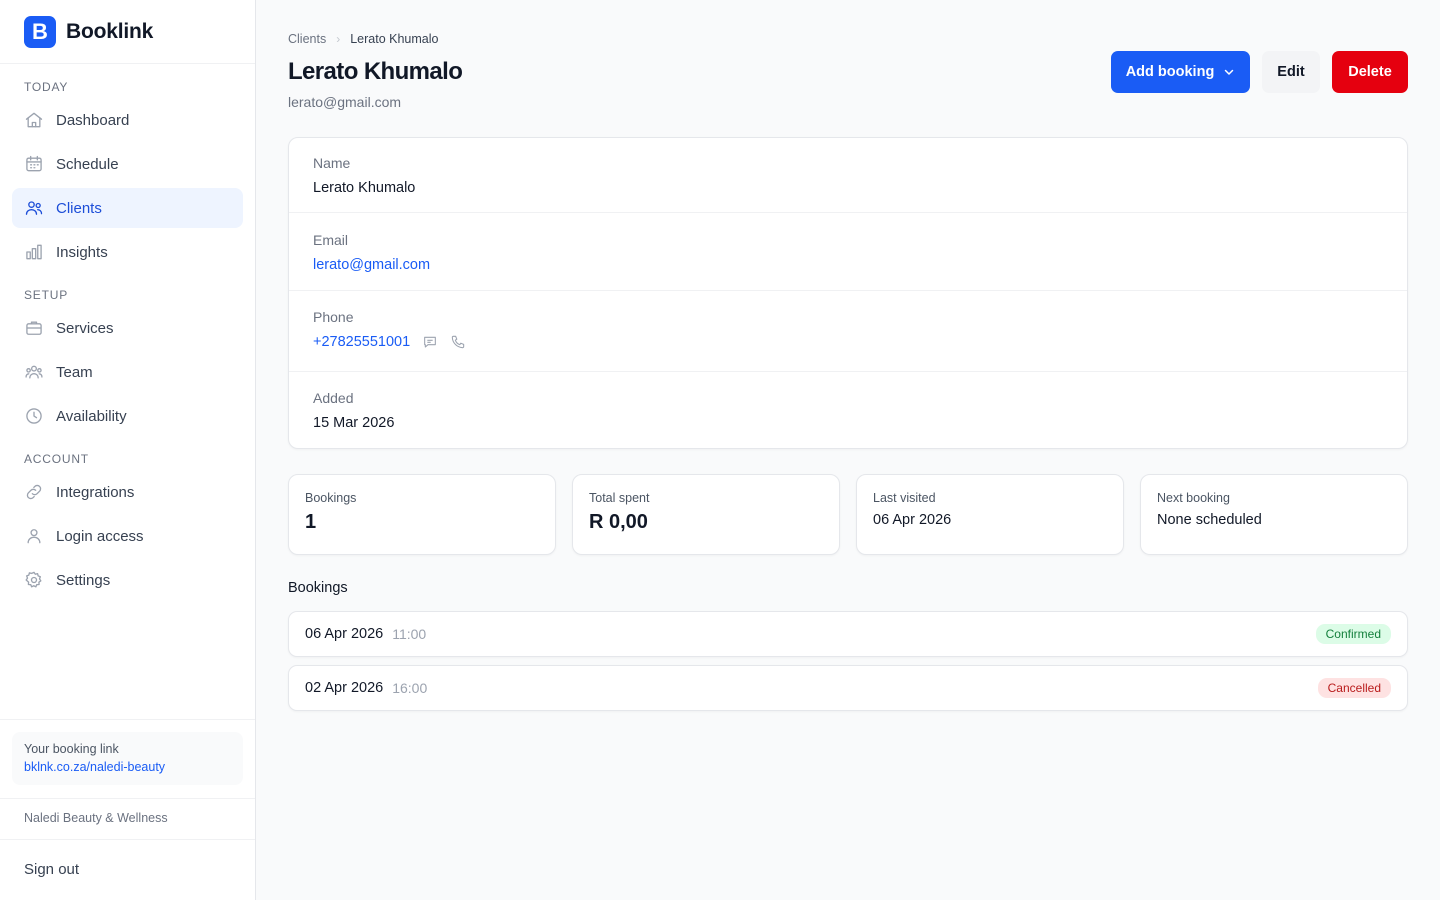 Image resolution: width=1440 pixels, height=900 pixels. What do you see at coordinates (46, 295) in the screenshot?
I see `section-label-setup: SETUP` at bounding box center [46, 295].